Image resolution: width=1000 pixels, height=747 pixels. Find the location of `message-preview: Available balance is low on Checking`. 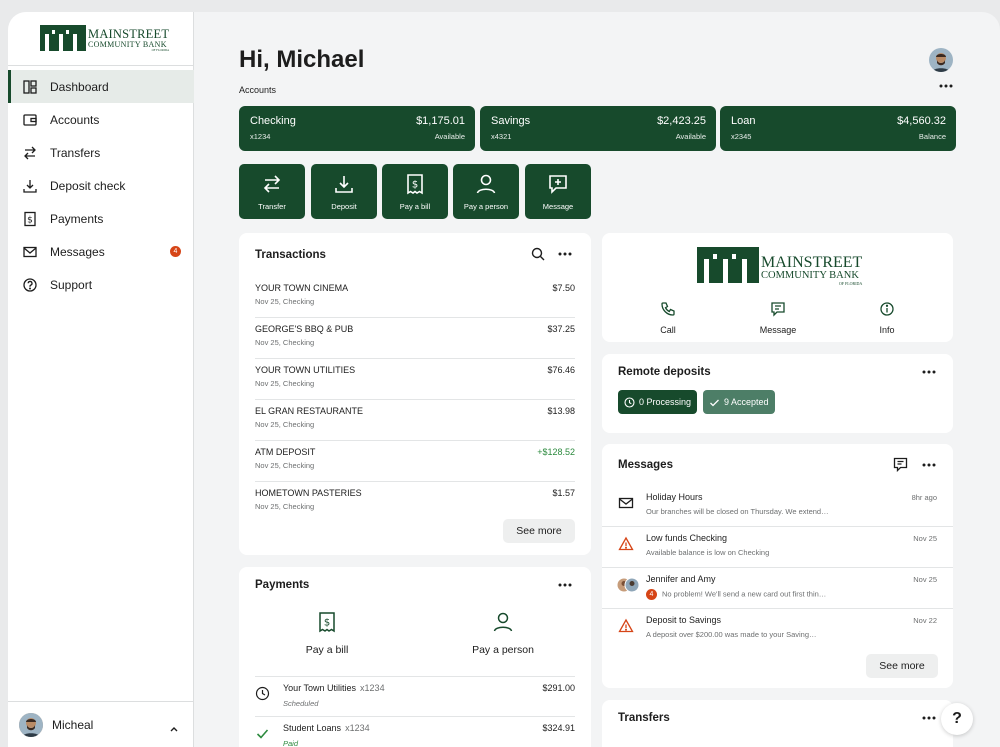

message-preview: Available balance is low on Checking is located at coordinates (708, 552).